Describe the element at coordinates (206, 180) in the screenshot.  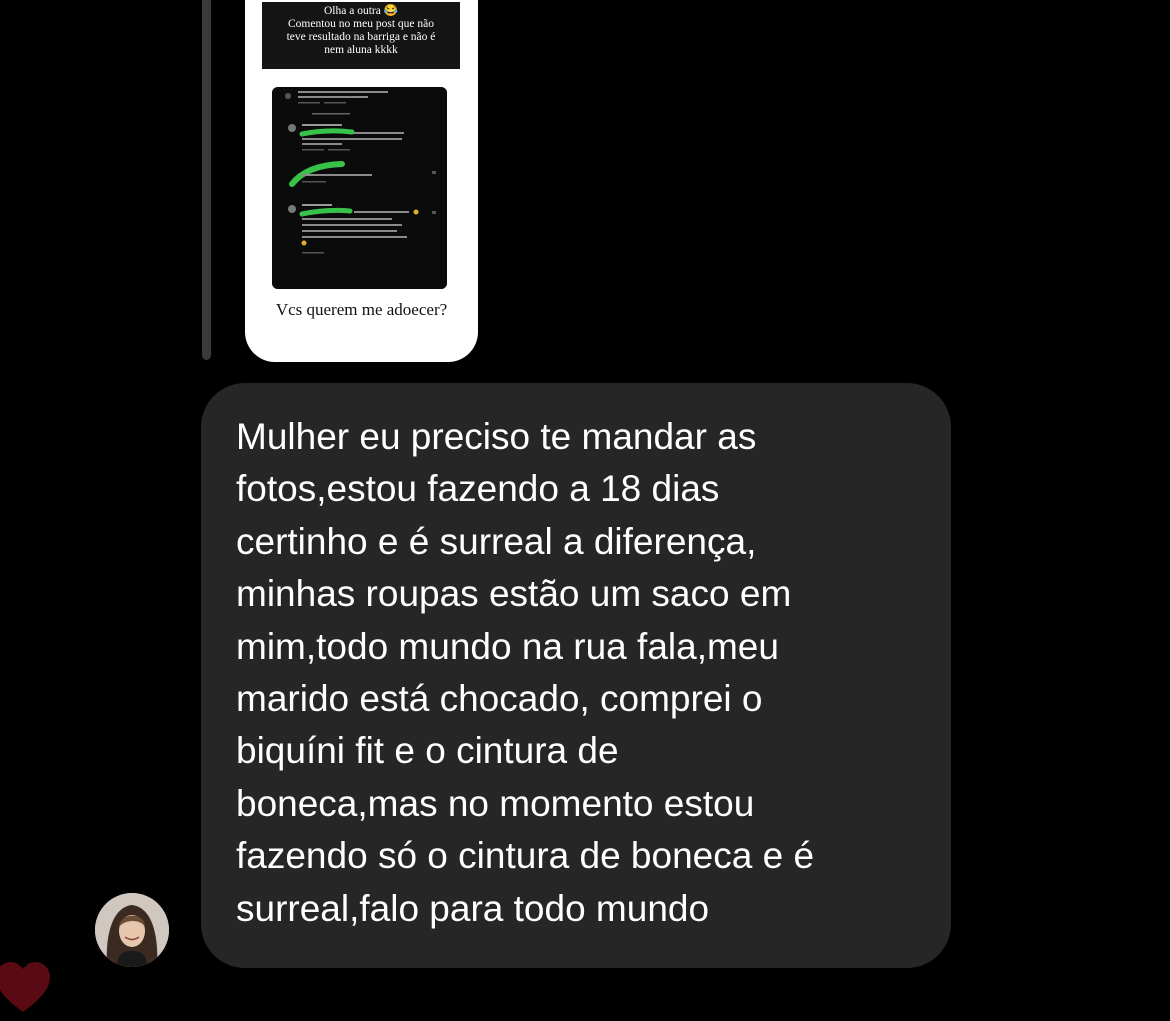
I see `reply-indicator-bar` at that location.